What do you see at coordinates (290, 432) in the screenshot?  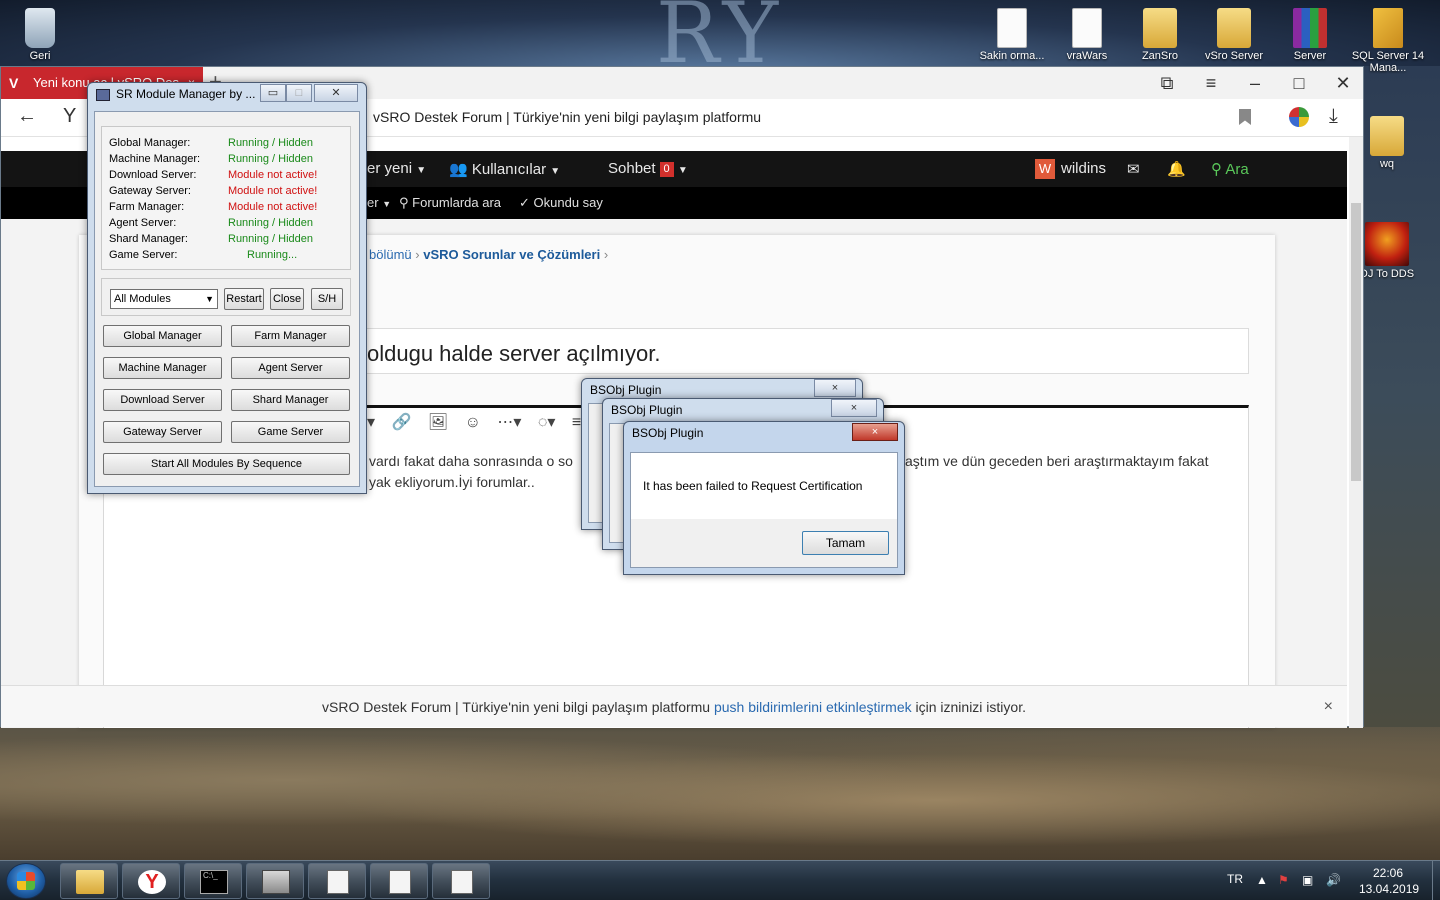 I see `game-server-button: Game Server` at bounding box center [290, 432].